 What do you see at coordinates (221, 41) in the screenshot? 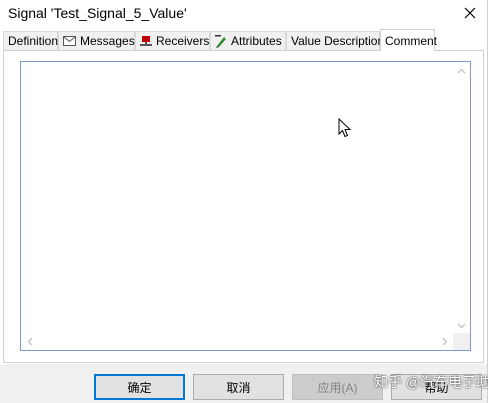
I see `attribute-pen-icon` at bounding box center [221, 41].